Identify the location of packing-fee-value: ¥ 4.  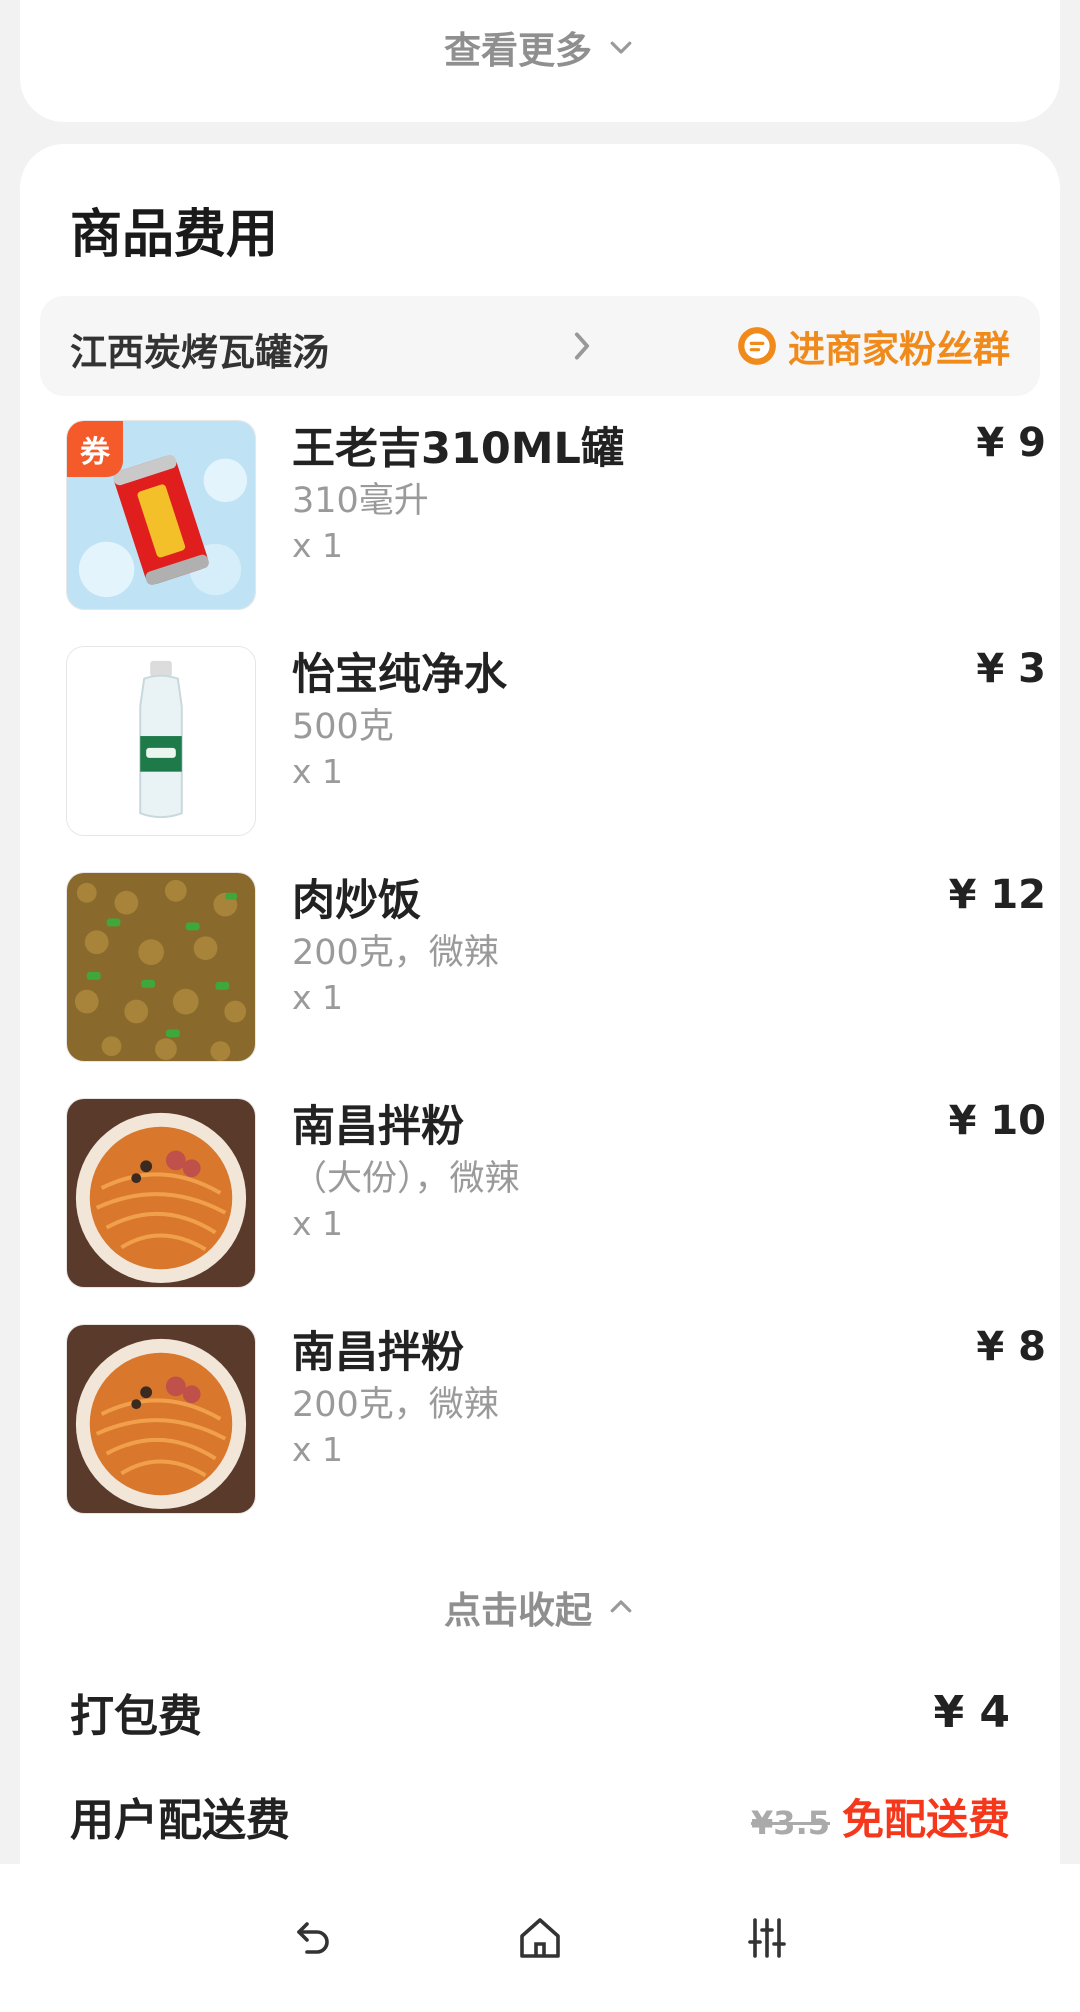
(971, 1712).